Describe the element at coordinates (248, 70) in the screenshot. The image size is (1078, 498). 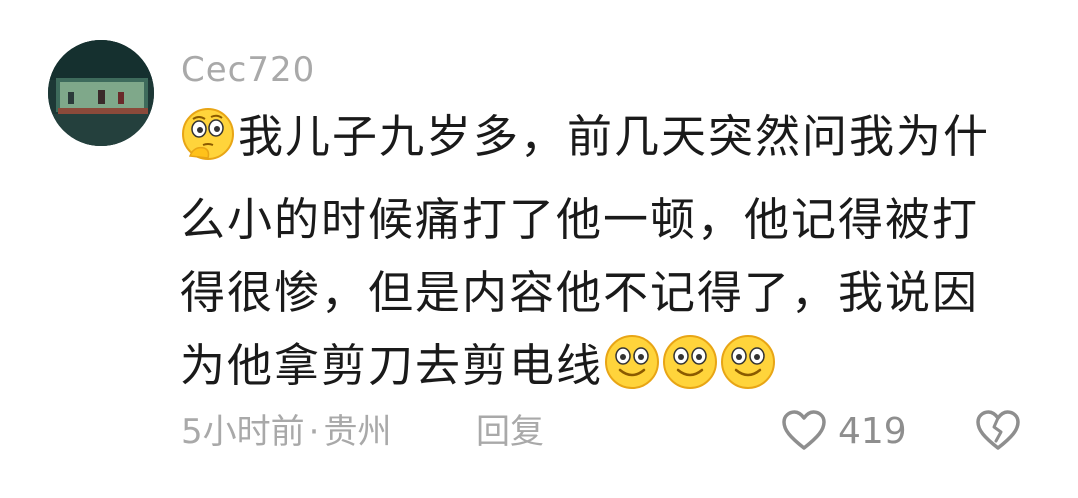
I see `username: Cec720` at that location.